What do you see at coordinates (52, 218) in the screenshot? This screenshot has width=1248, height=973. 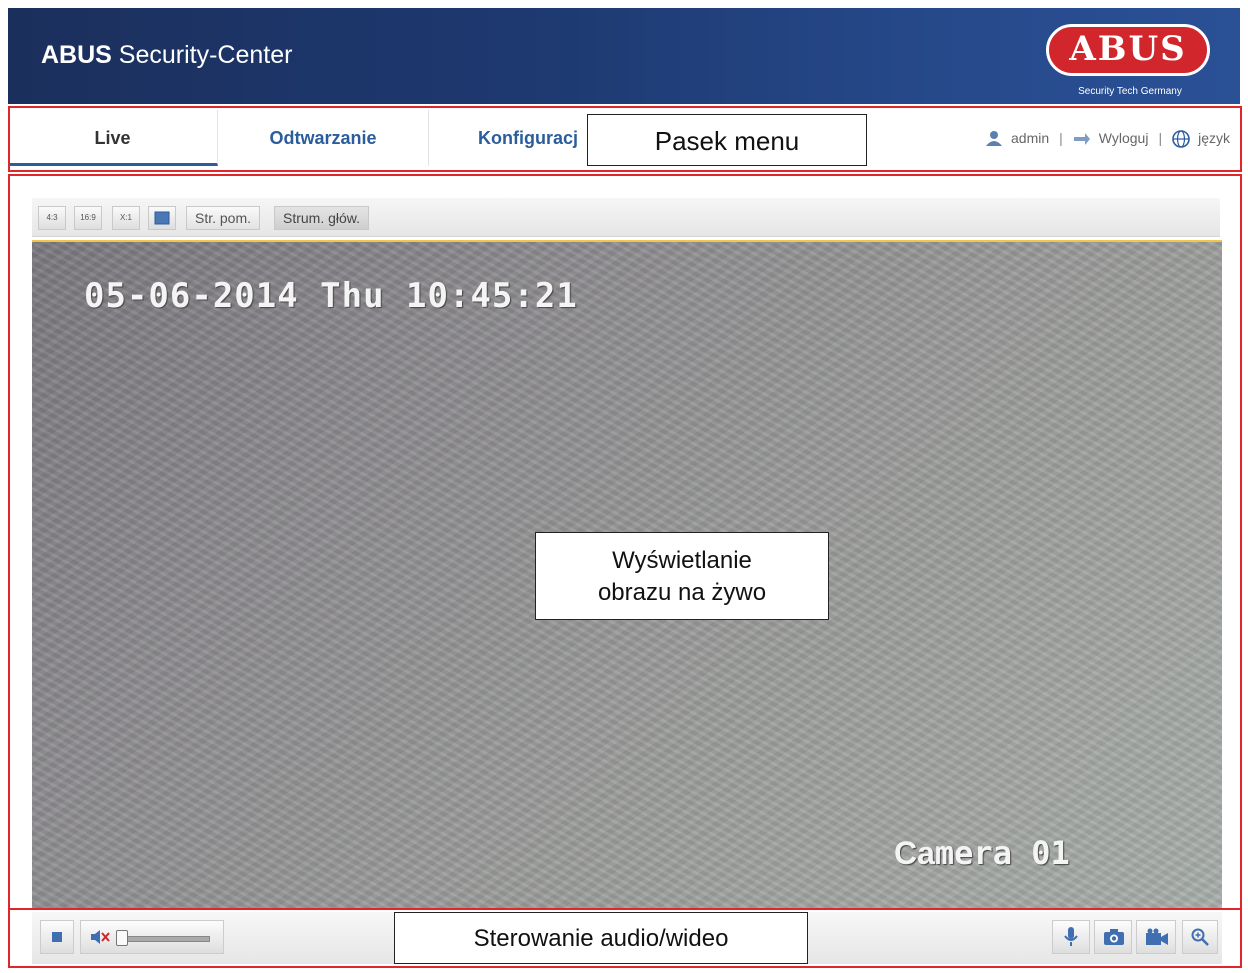 I see `aspect-4-3-button: 4:3` at bounding box center [52, 218].